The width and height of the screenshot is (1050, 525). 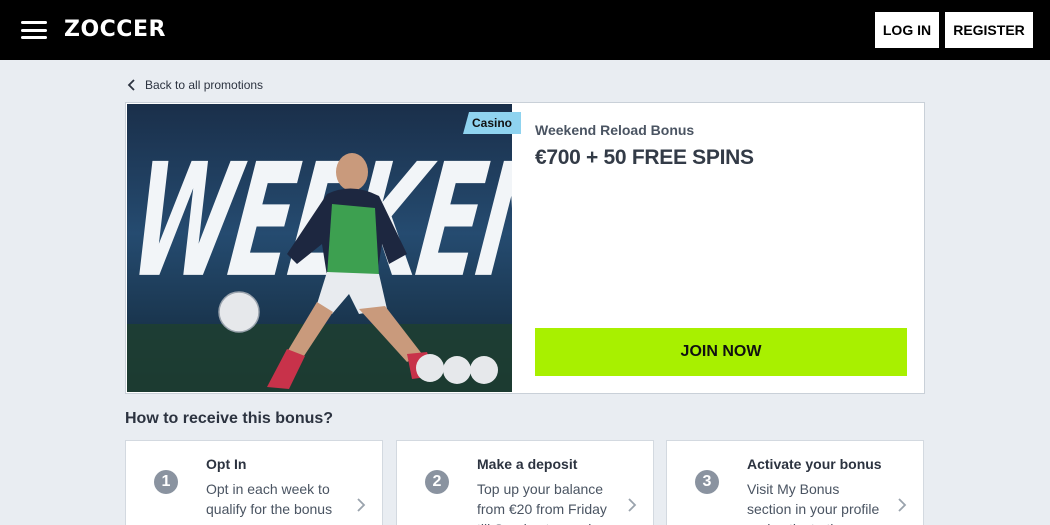 I want to click on back-link-label: Back to all promotions, so click(x=204, y=85).